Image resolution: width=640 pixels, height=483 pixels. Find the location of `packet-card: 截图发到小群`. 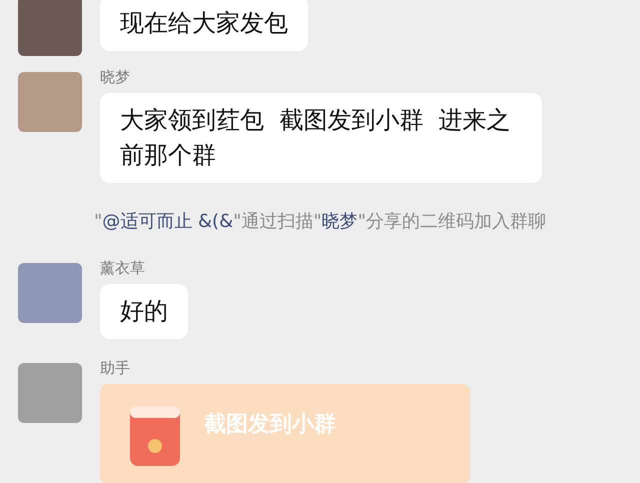

packet-card: 截图发到小群 is located at coordinates (285, 433).